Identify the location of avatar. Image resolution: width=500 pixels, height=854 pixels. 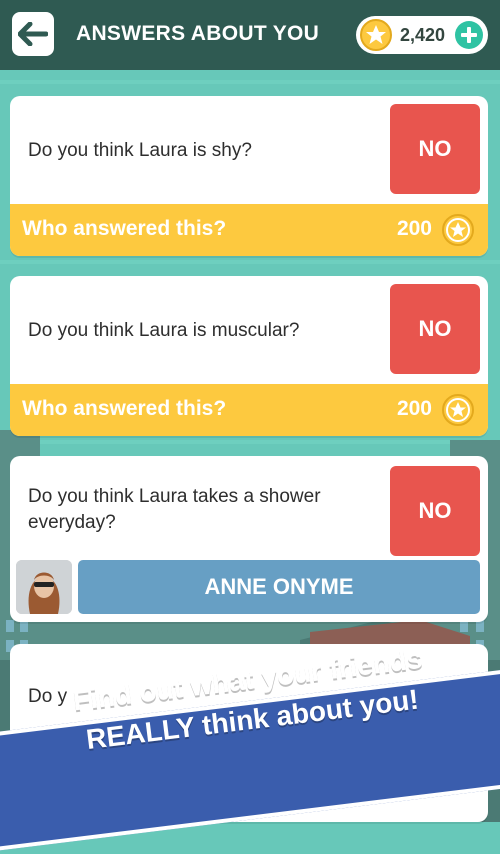
(44, 587).